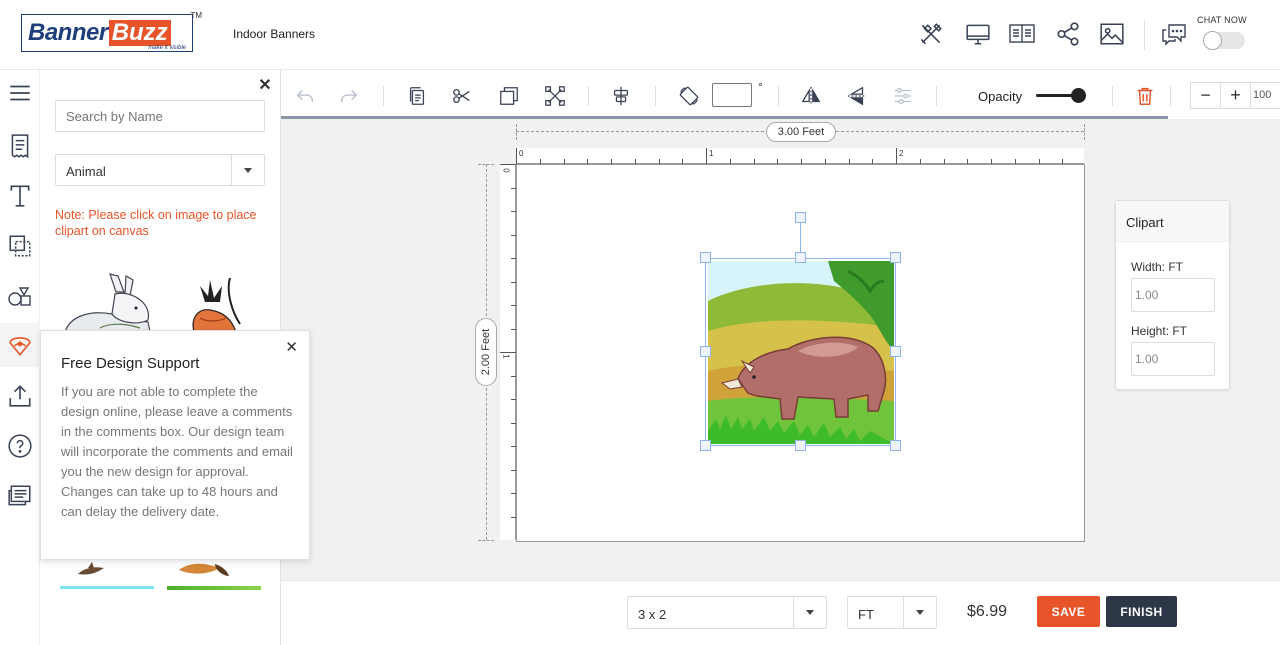  What do you see at coordinates (130, 363) in the screenshot?
I see `support-title: Free Design Support` at bounding box center [130, 363].